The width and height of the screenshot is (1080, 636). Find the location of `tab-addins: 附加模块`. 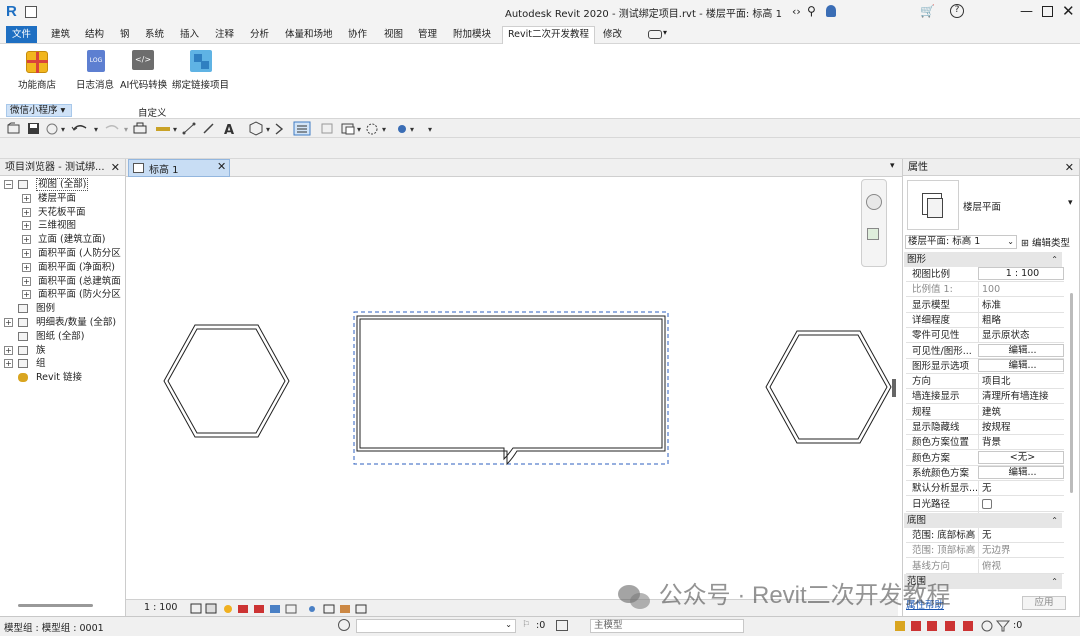

tab-addins: 附加模块 is located at coordinates (472, 35).